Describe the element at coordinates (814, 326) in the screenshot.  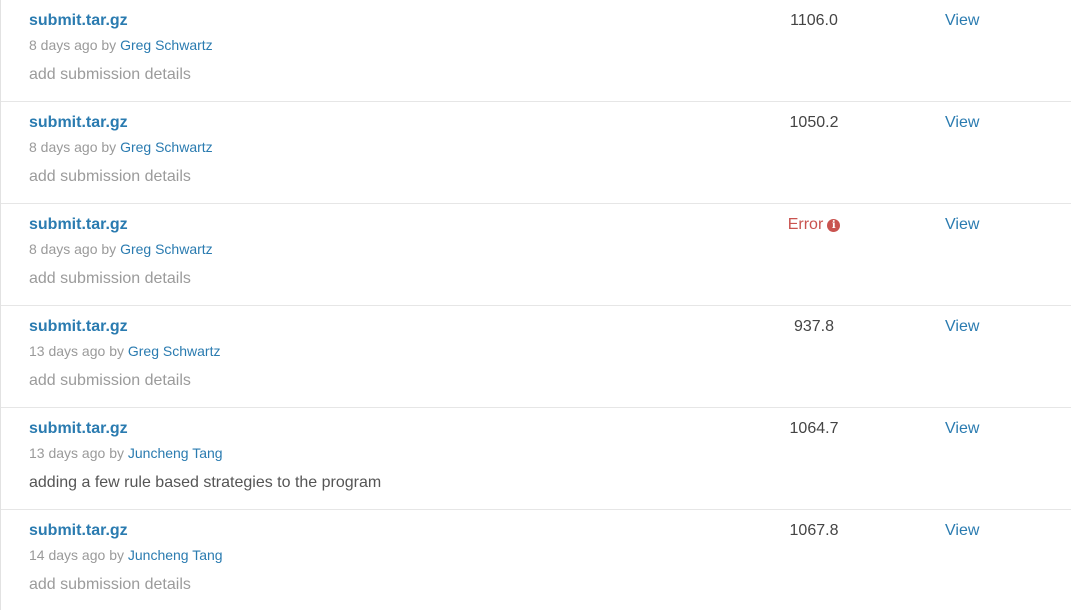
I see `submission-score: 937.8` at that location.